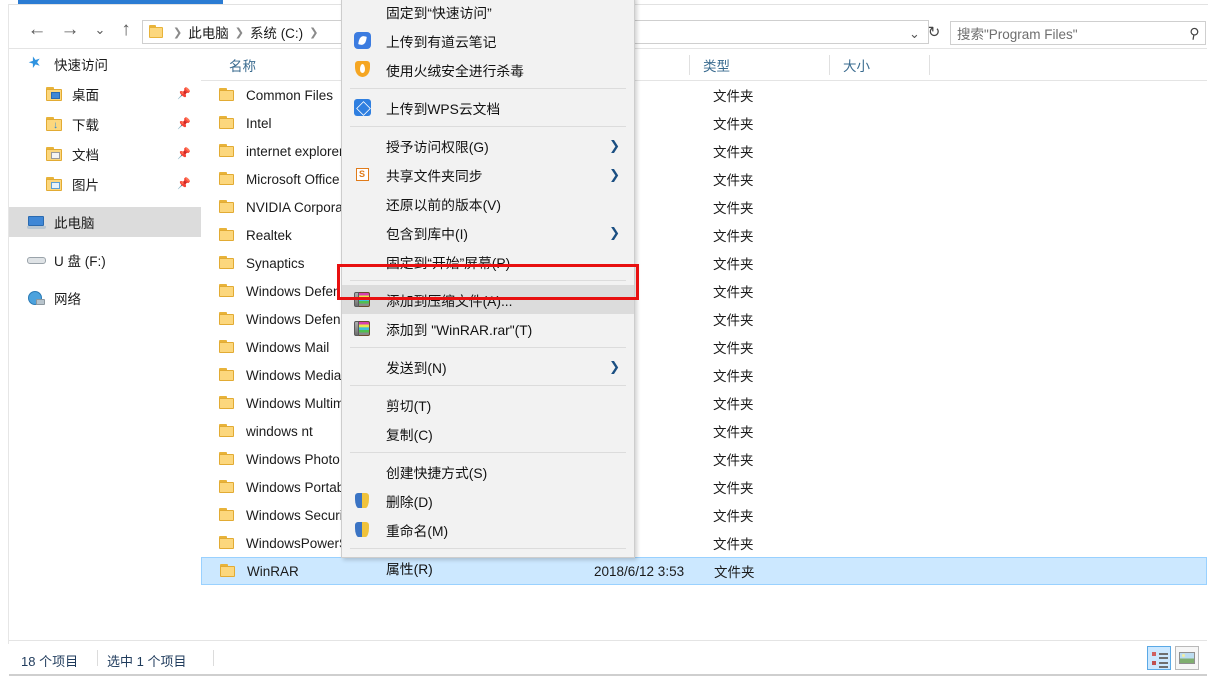 Image resolution: width=1208 pixels, height=679 pixels. What do you see at coordinates (488, 529) in the screenshot?
I see `context-menu-item-16: 重命名(M)` at bounding box center [488, 529].